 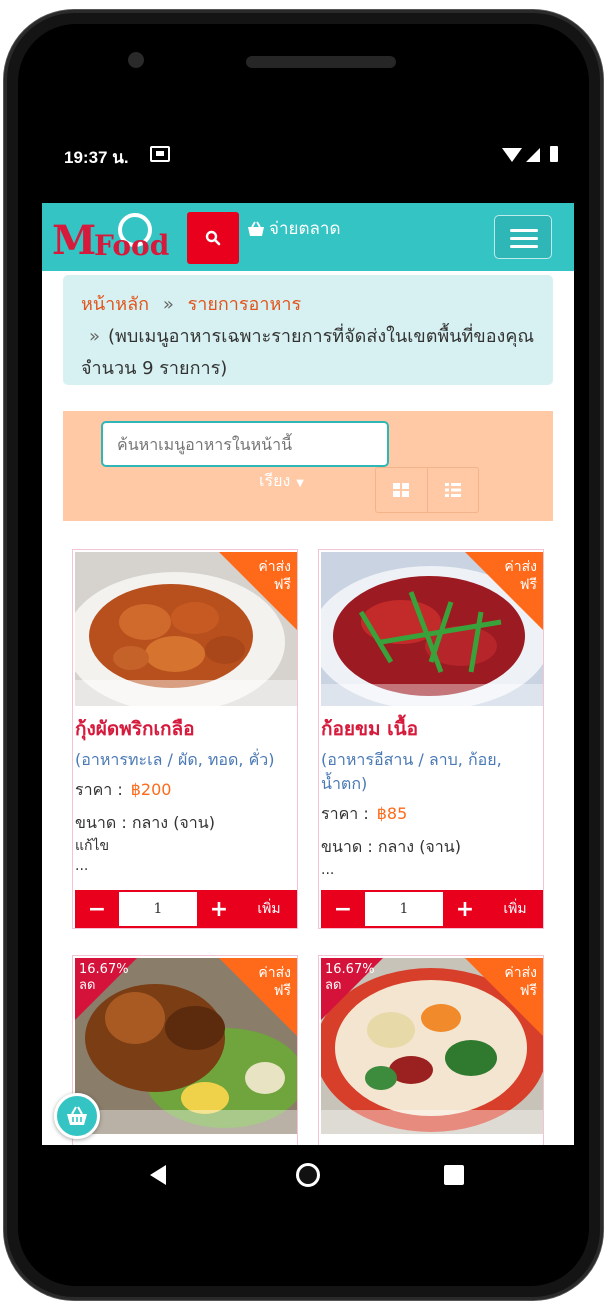 I want to click on product-image-beef: ค่าส่ง ฟรี, so click(x=432, y=629).